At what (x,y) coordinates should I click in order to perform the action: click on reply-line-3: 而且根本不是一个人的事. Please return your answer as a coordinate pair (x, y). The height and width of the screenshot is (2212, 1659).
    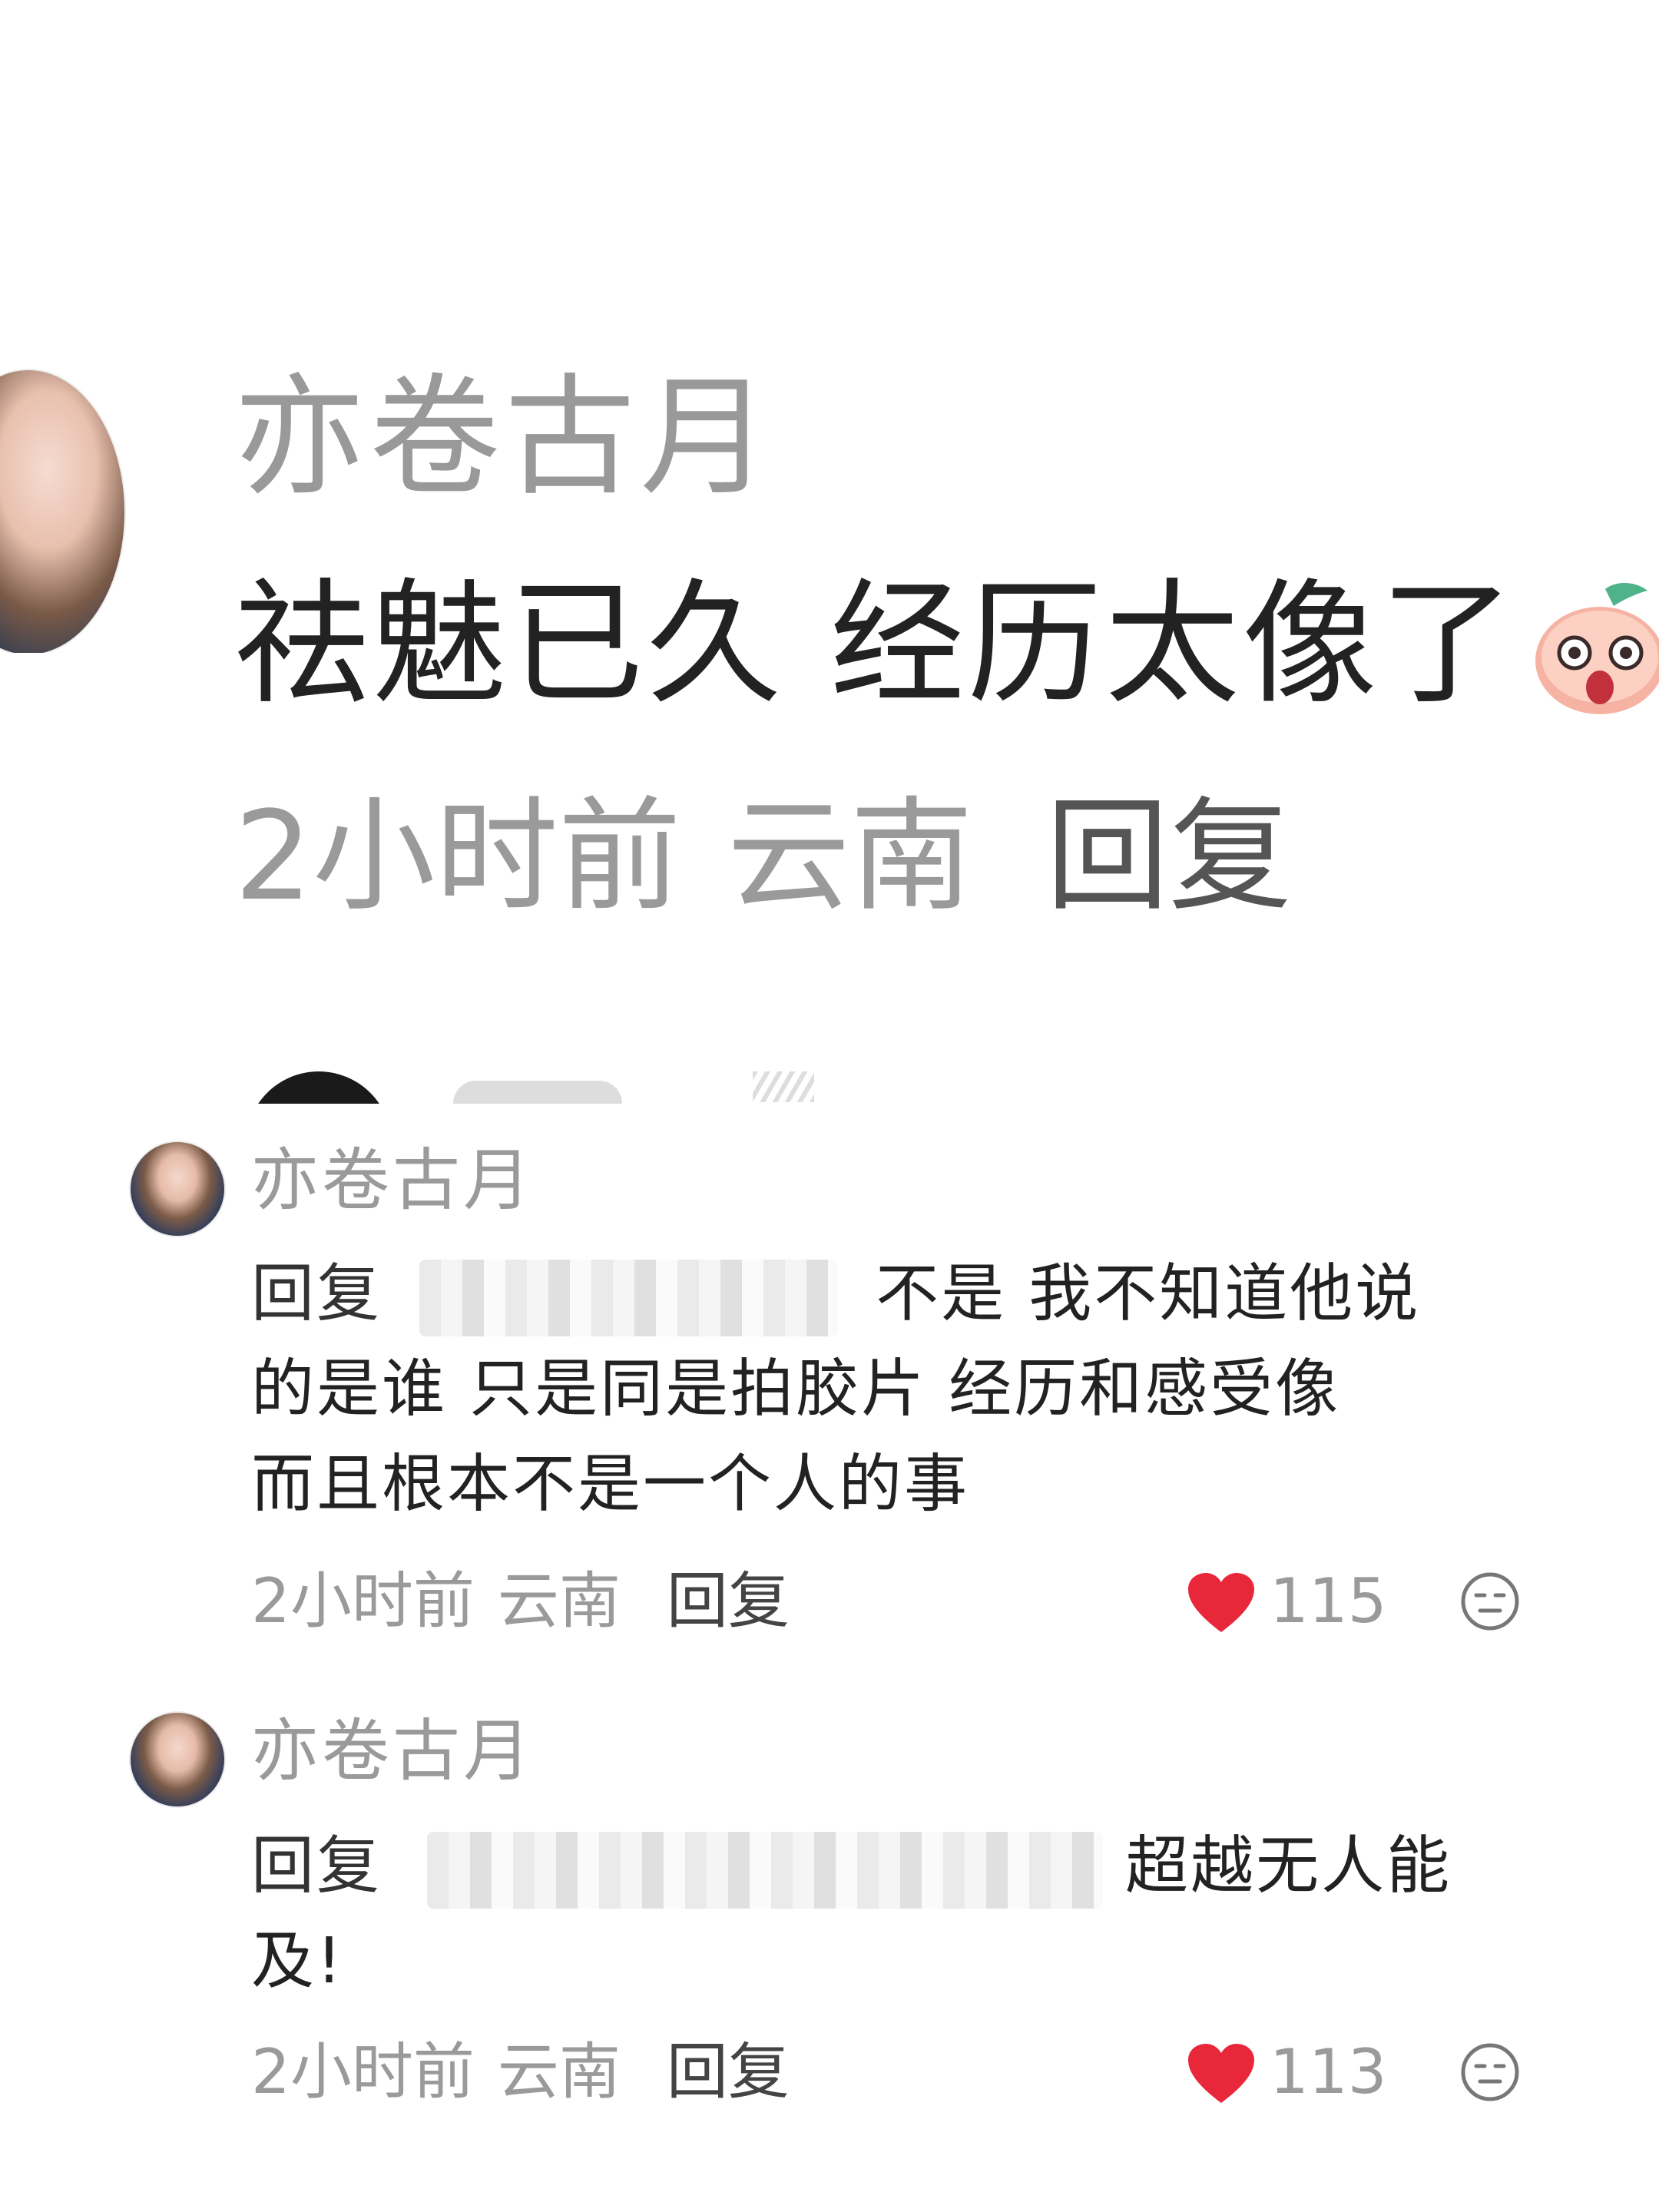
    Looking at the image, I should click on (610, 1485).